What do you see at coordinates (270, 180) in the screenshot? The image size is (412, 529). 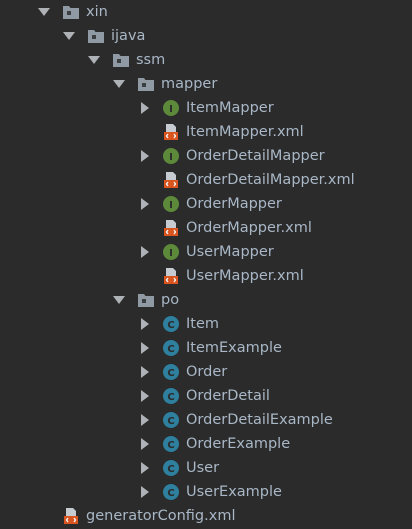 I see `tree-node-label: OrderDetailMapper.xml` at bounding box center [270, 180].